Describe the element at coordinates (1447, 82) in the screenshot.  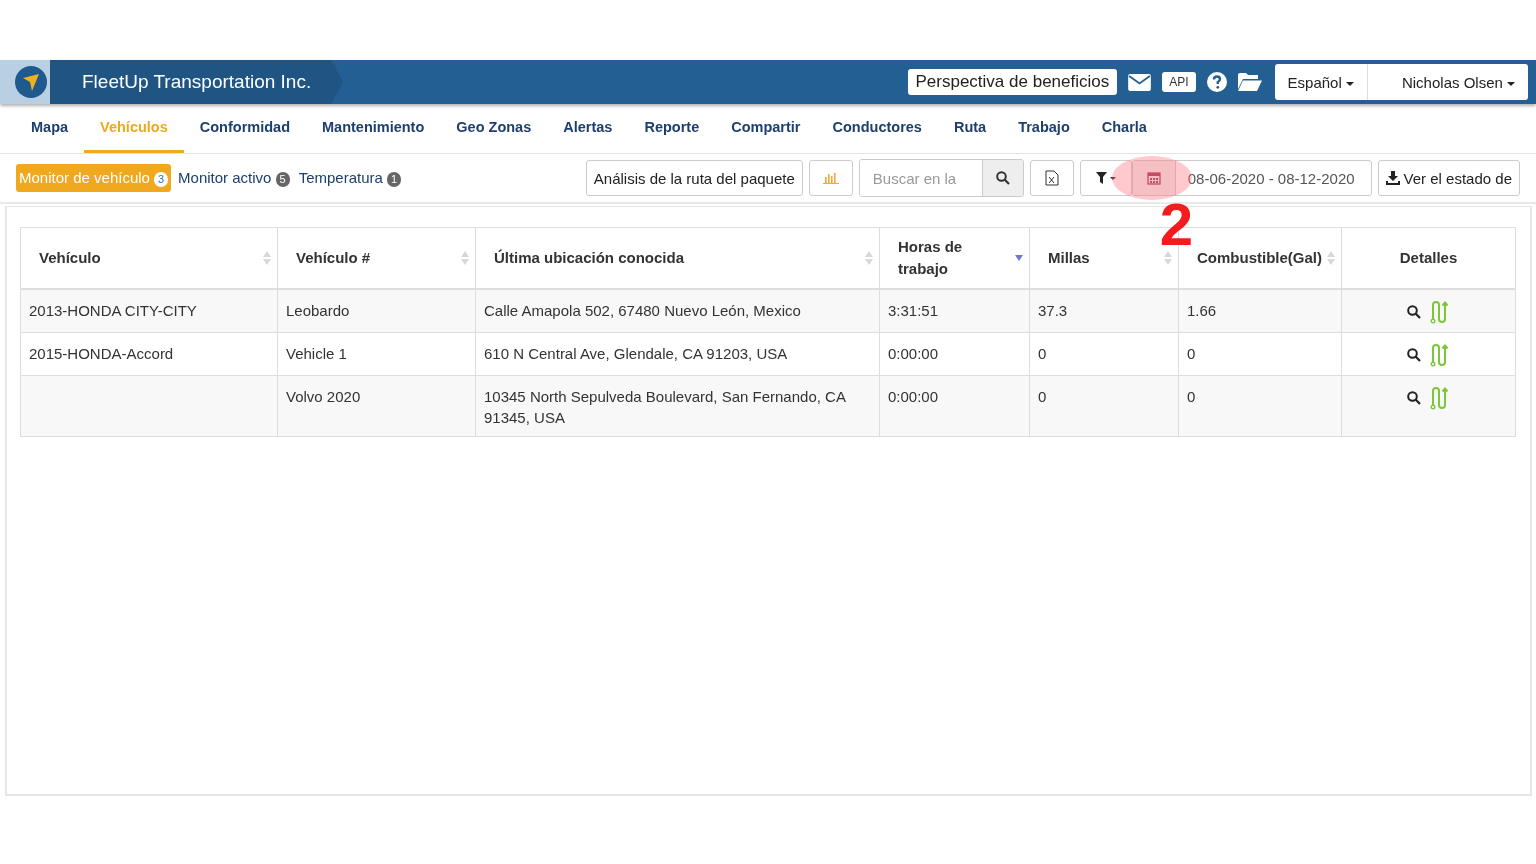
I see `user-menu: Nicholas Olsen` at that location.